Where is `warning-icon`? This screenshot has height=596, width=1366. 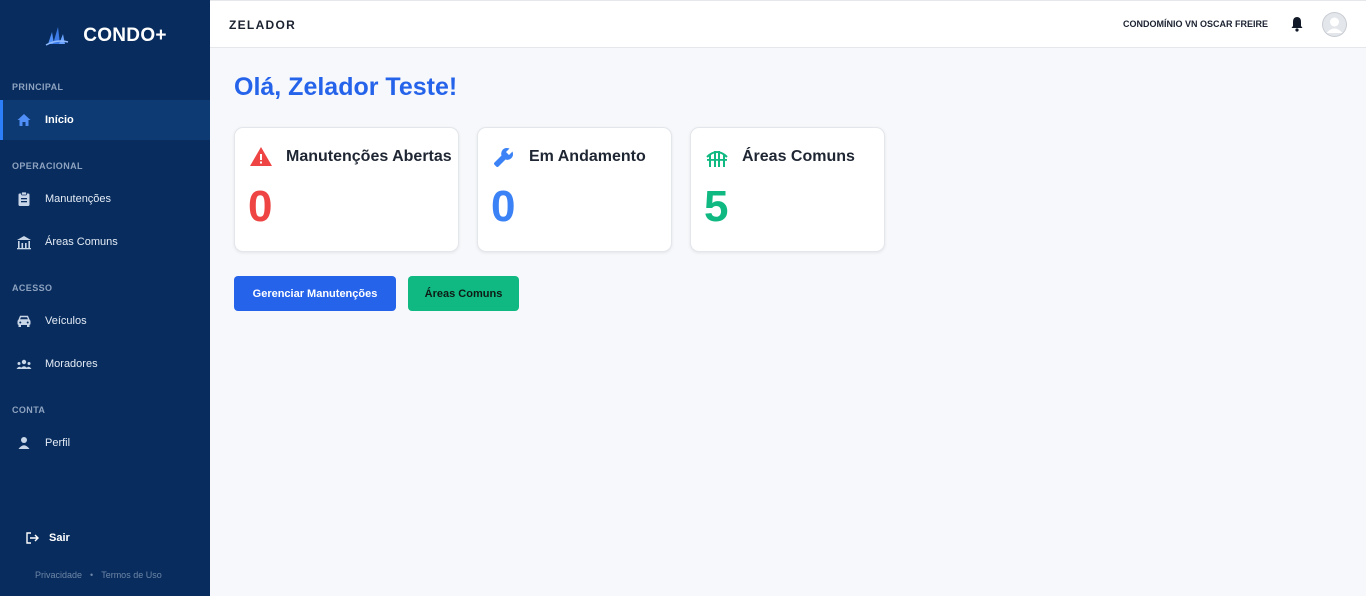 warning-icon is located at coordinates (261, 157).